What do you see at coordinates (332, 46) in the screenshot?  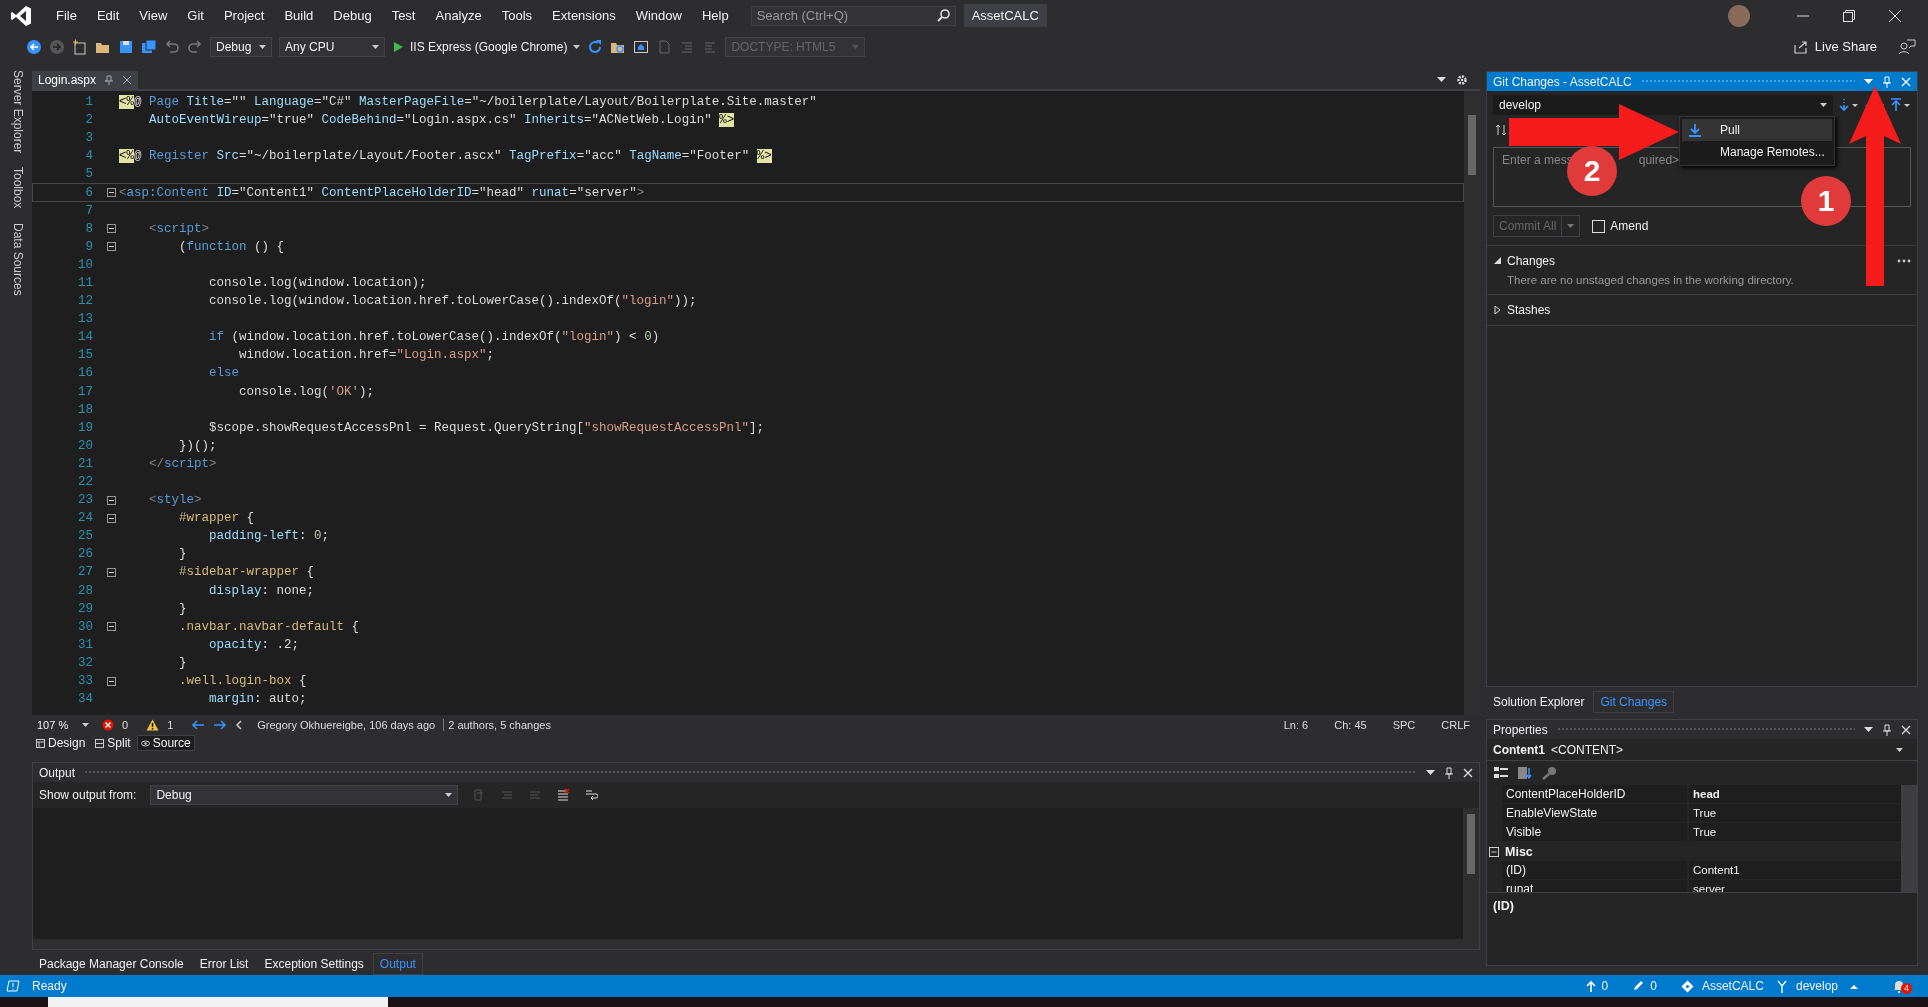 I see `platform-dropdown: Any CPU` at bounding box center [332, 46].